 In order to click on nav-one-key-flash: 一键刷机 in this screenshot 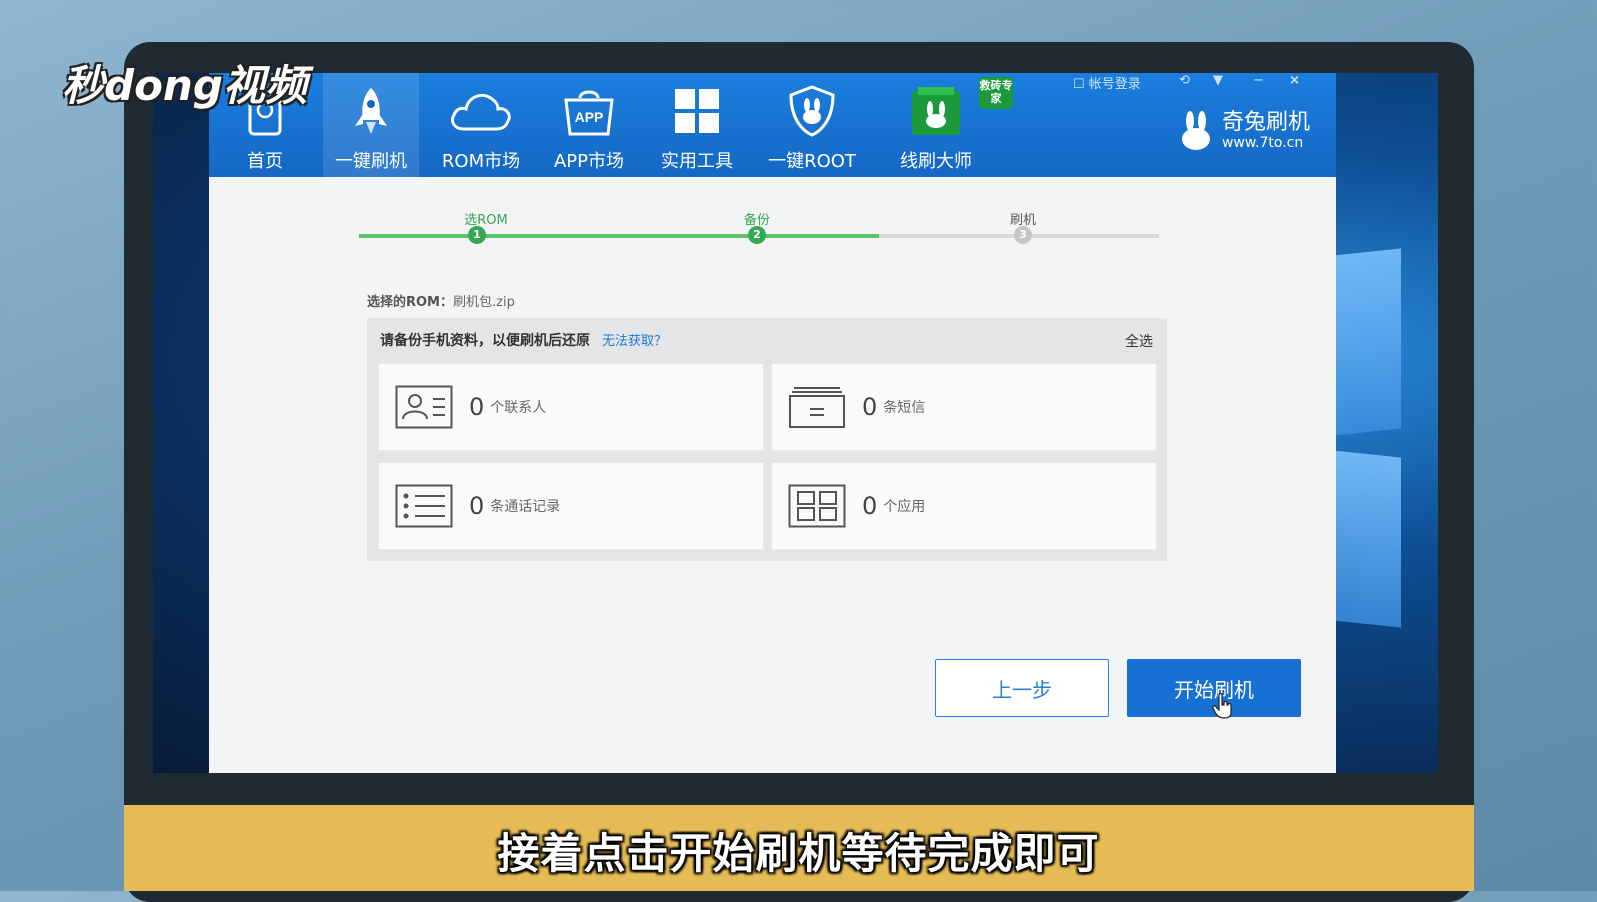, I will do `click(371, 125)`.